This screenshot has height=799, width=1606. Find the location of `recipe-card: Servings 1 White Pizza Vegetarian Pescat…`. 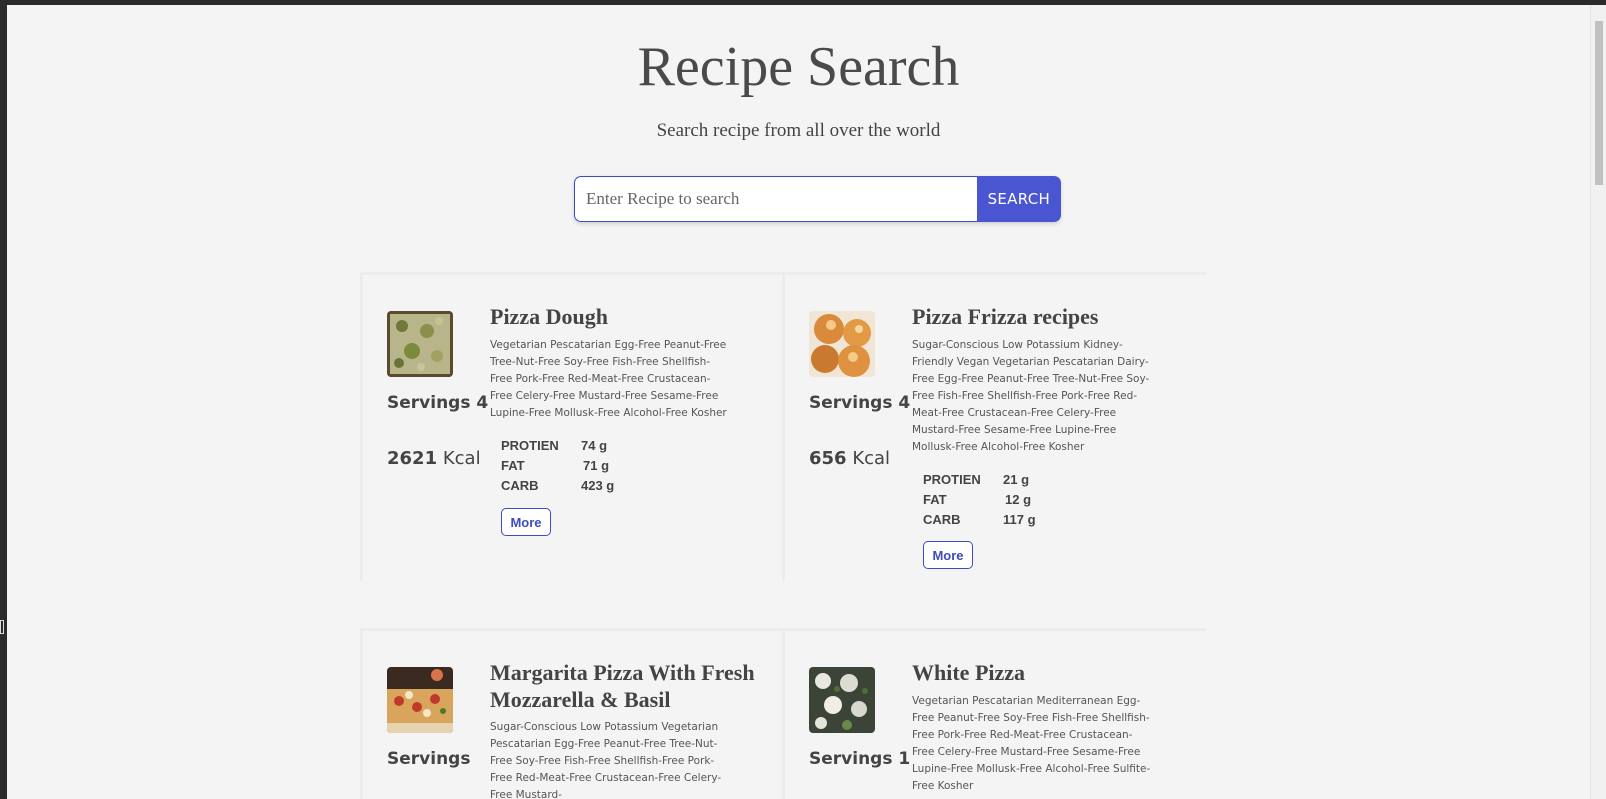

recipe-card: Servings 1 White Pizza Vegetarian Pescat… is located at coordinates (994, 713).